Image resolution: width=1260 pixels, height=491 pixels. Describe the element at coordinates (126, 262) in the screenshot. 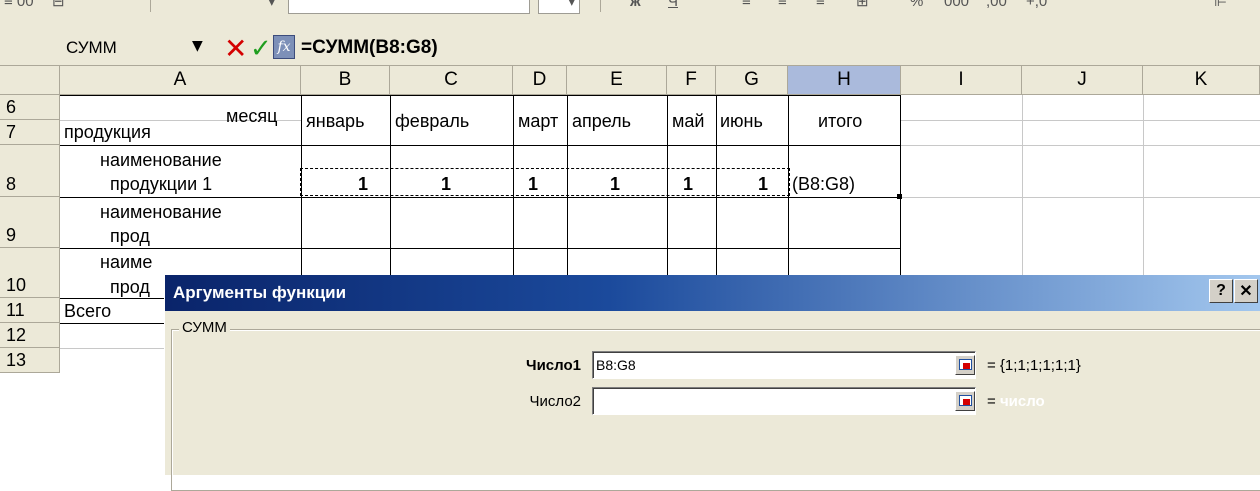

I see `cell-a10-line1: наиме` at that location.